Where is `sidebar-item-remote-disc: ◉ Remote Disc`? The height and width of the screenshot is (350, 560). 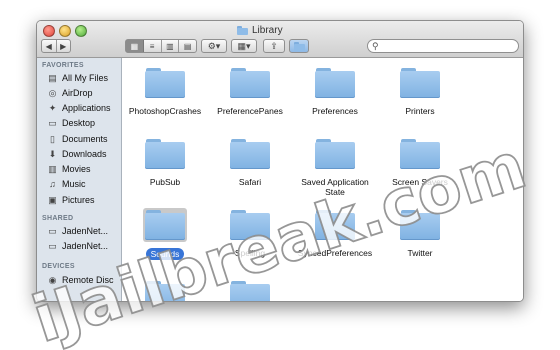
sidebar-item-remote-disc: ◉ Remote Disc is located at coordinates (80, 280).